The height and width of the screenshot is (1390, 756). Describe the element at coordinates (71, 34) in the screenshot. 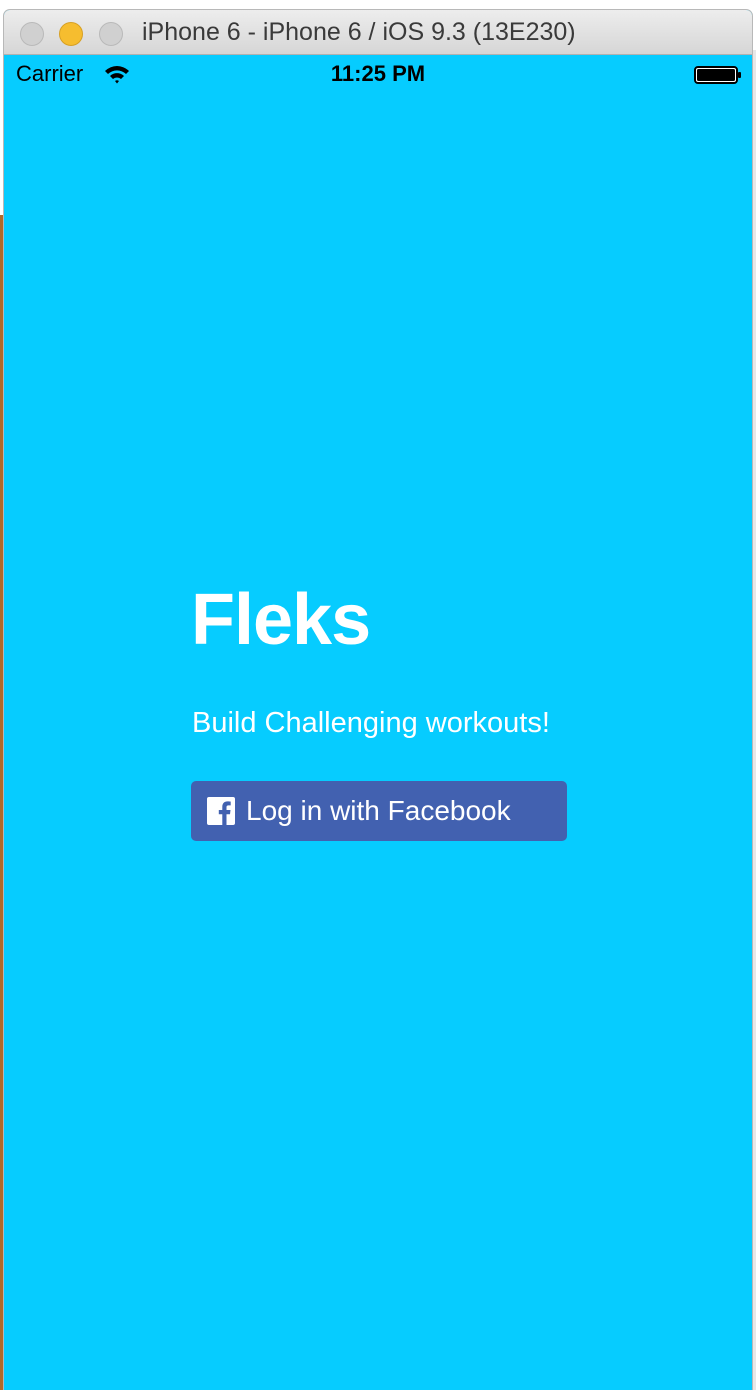

I see `minimize-window-button` at that location.